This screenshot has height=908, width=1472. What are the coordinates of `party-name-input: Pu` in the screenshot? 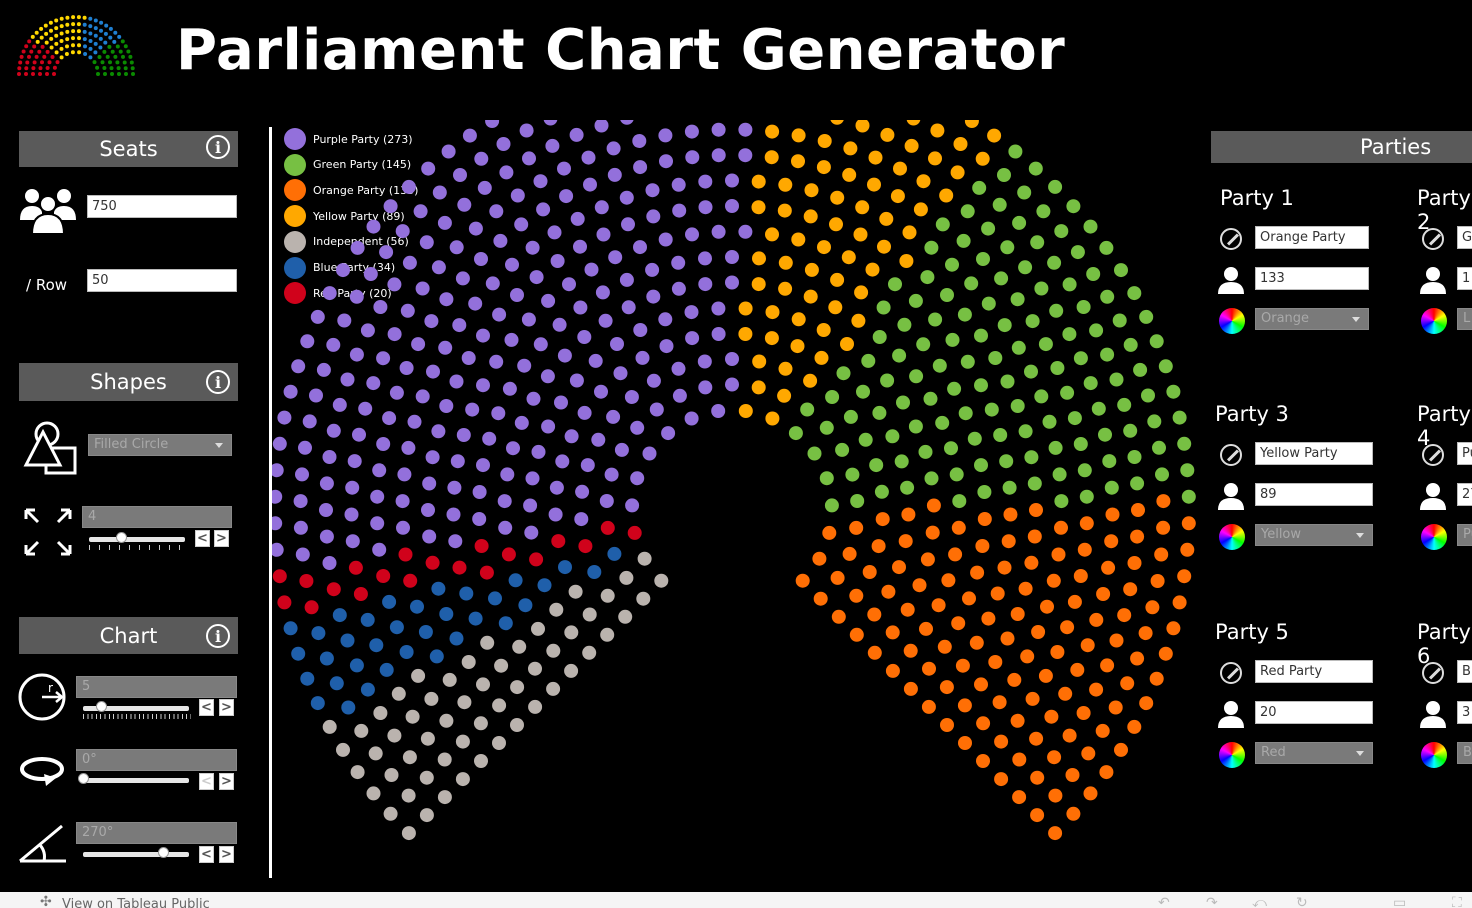 It's located at (1464, 453).